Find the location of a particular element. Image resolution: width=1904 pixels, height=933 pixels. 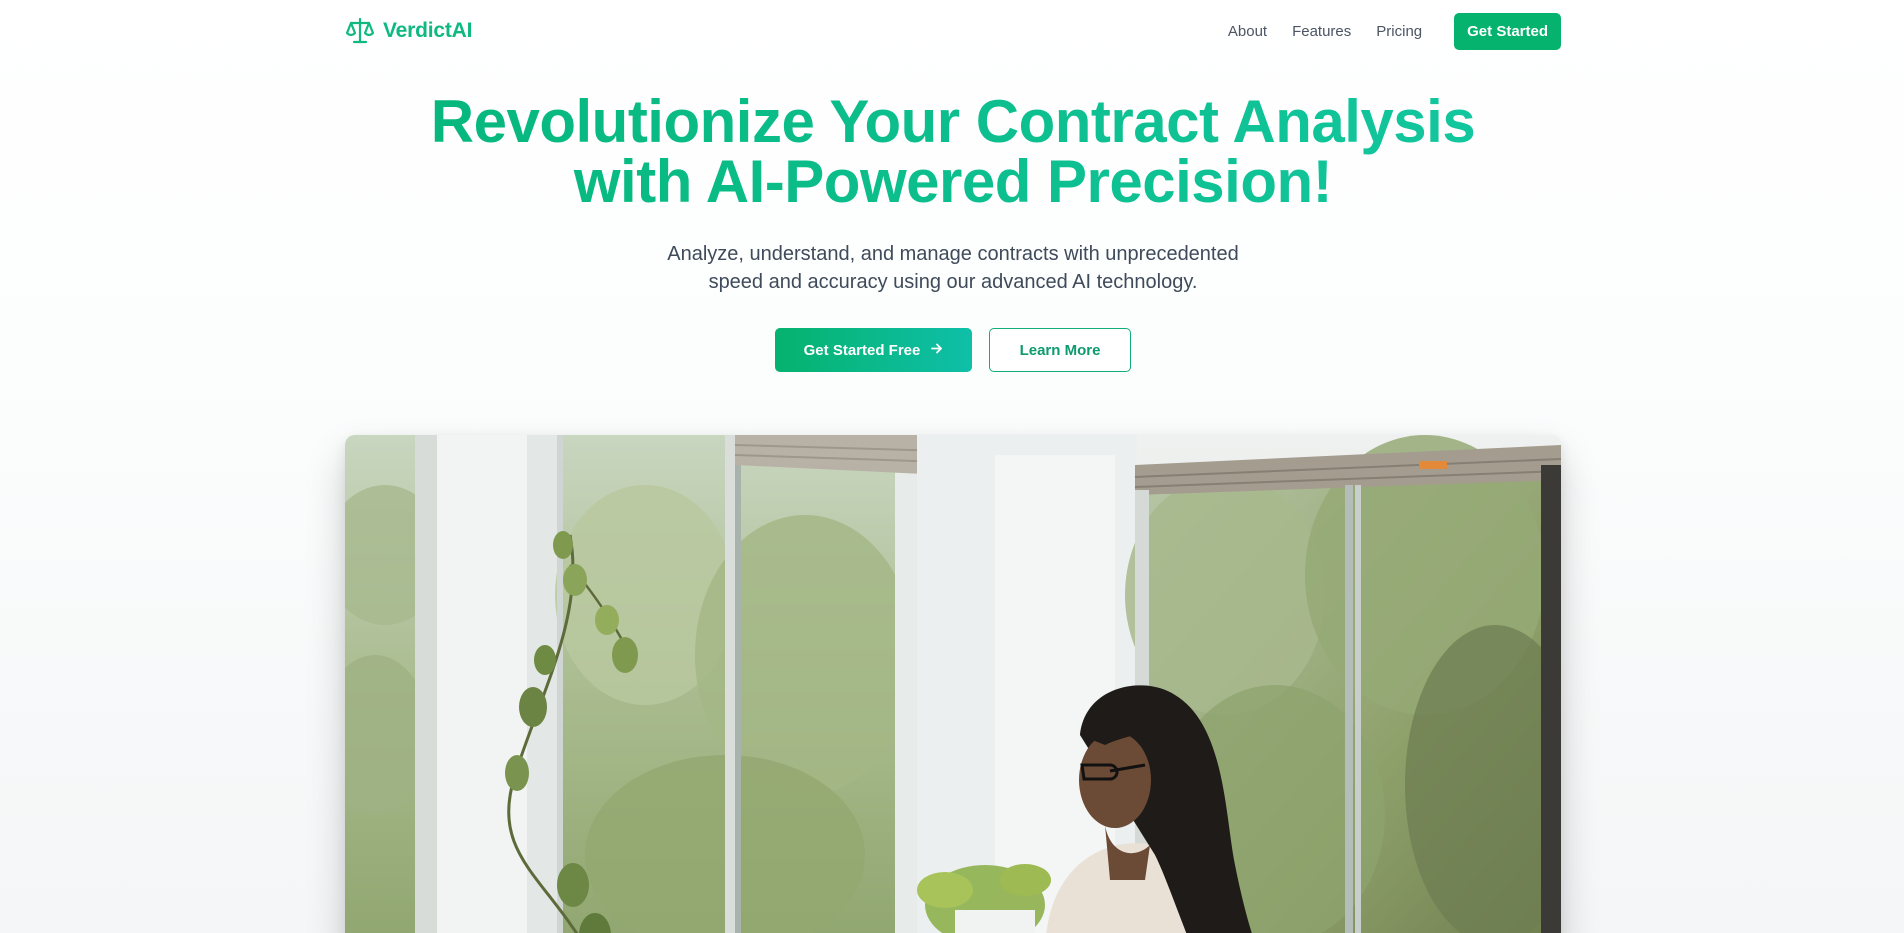

nav-link-features: Features is located at coordinates (1321, 31).